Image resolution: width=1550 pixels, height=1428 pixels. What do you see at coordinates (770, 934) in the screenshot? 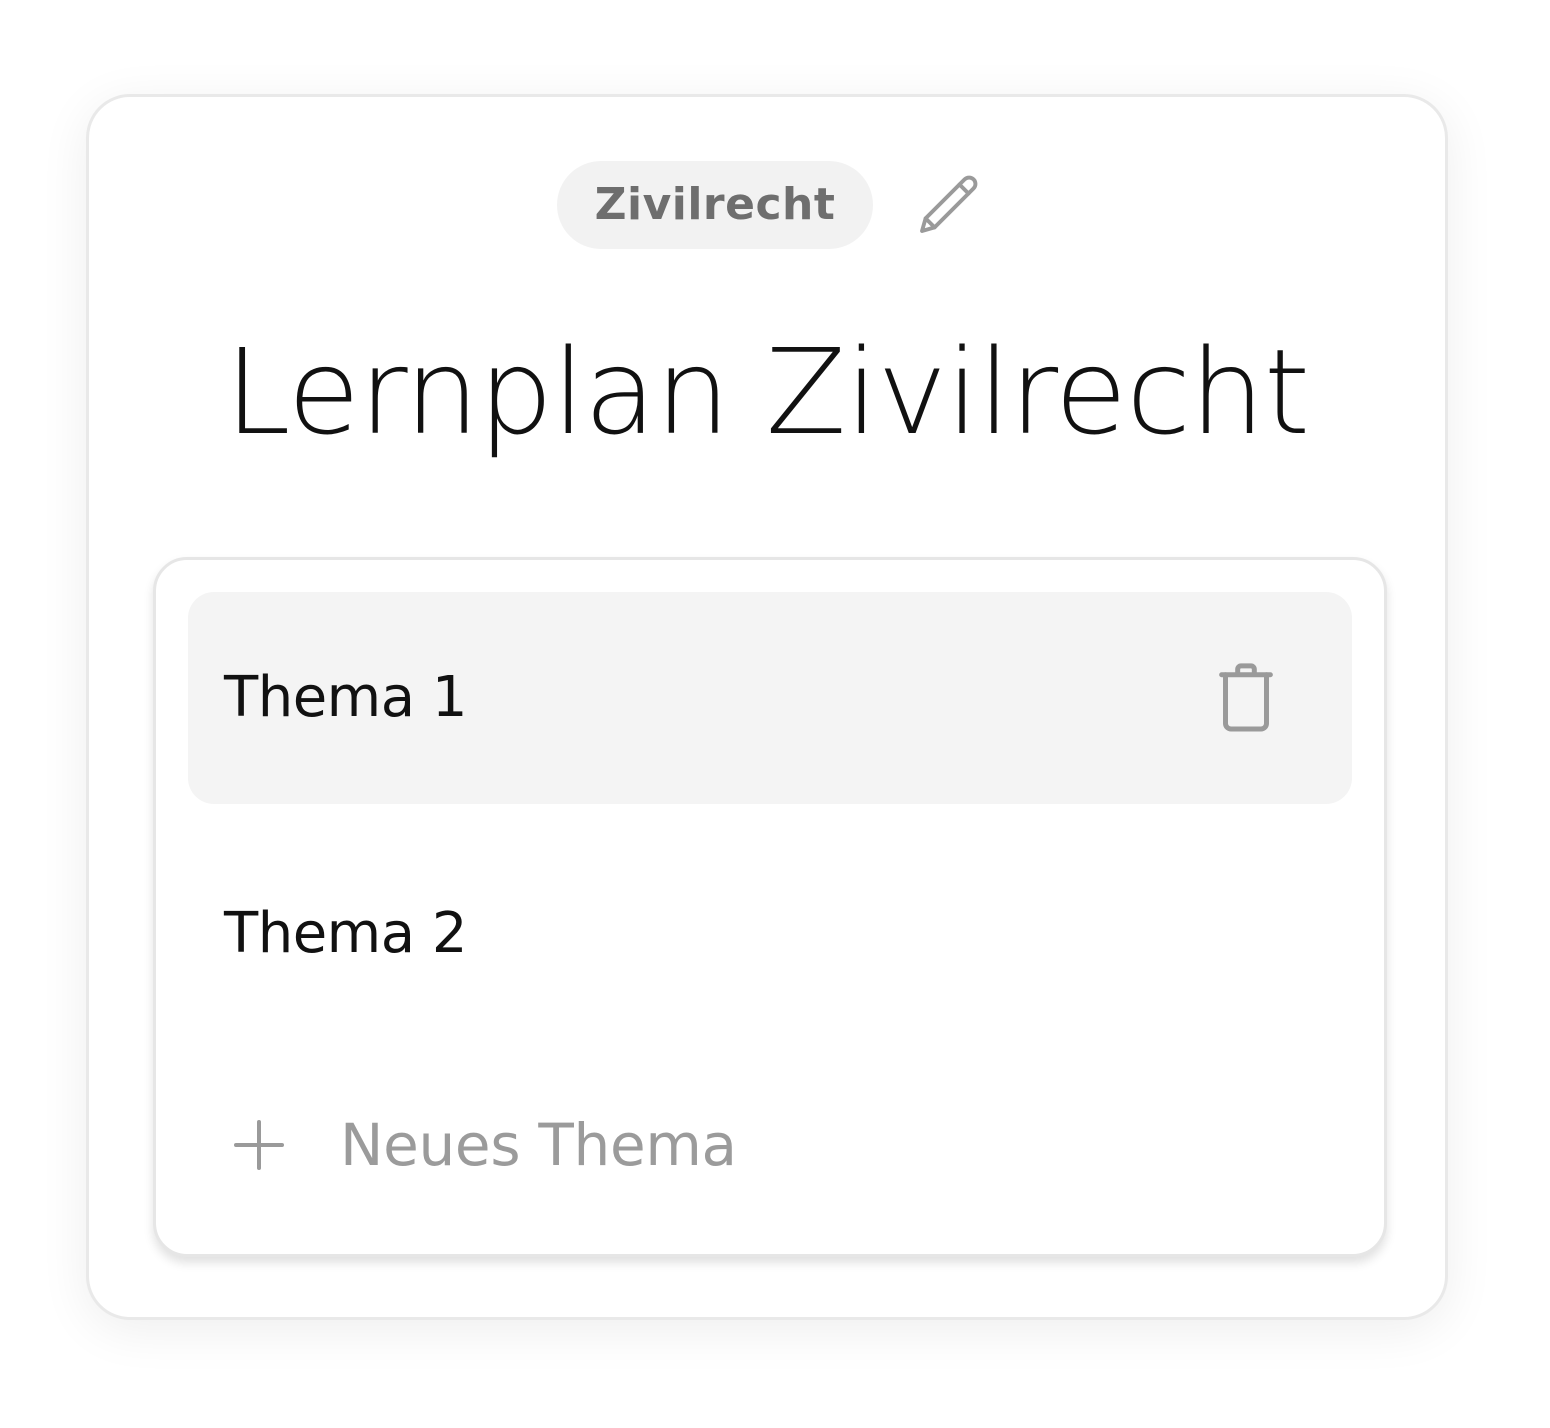
I see `list-item-topic-2: Thema 2` at bounding box center [770, 934].